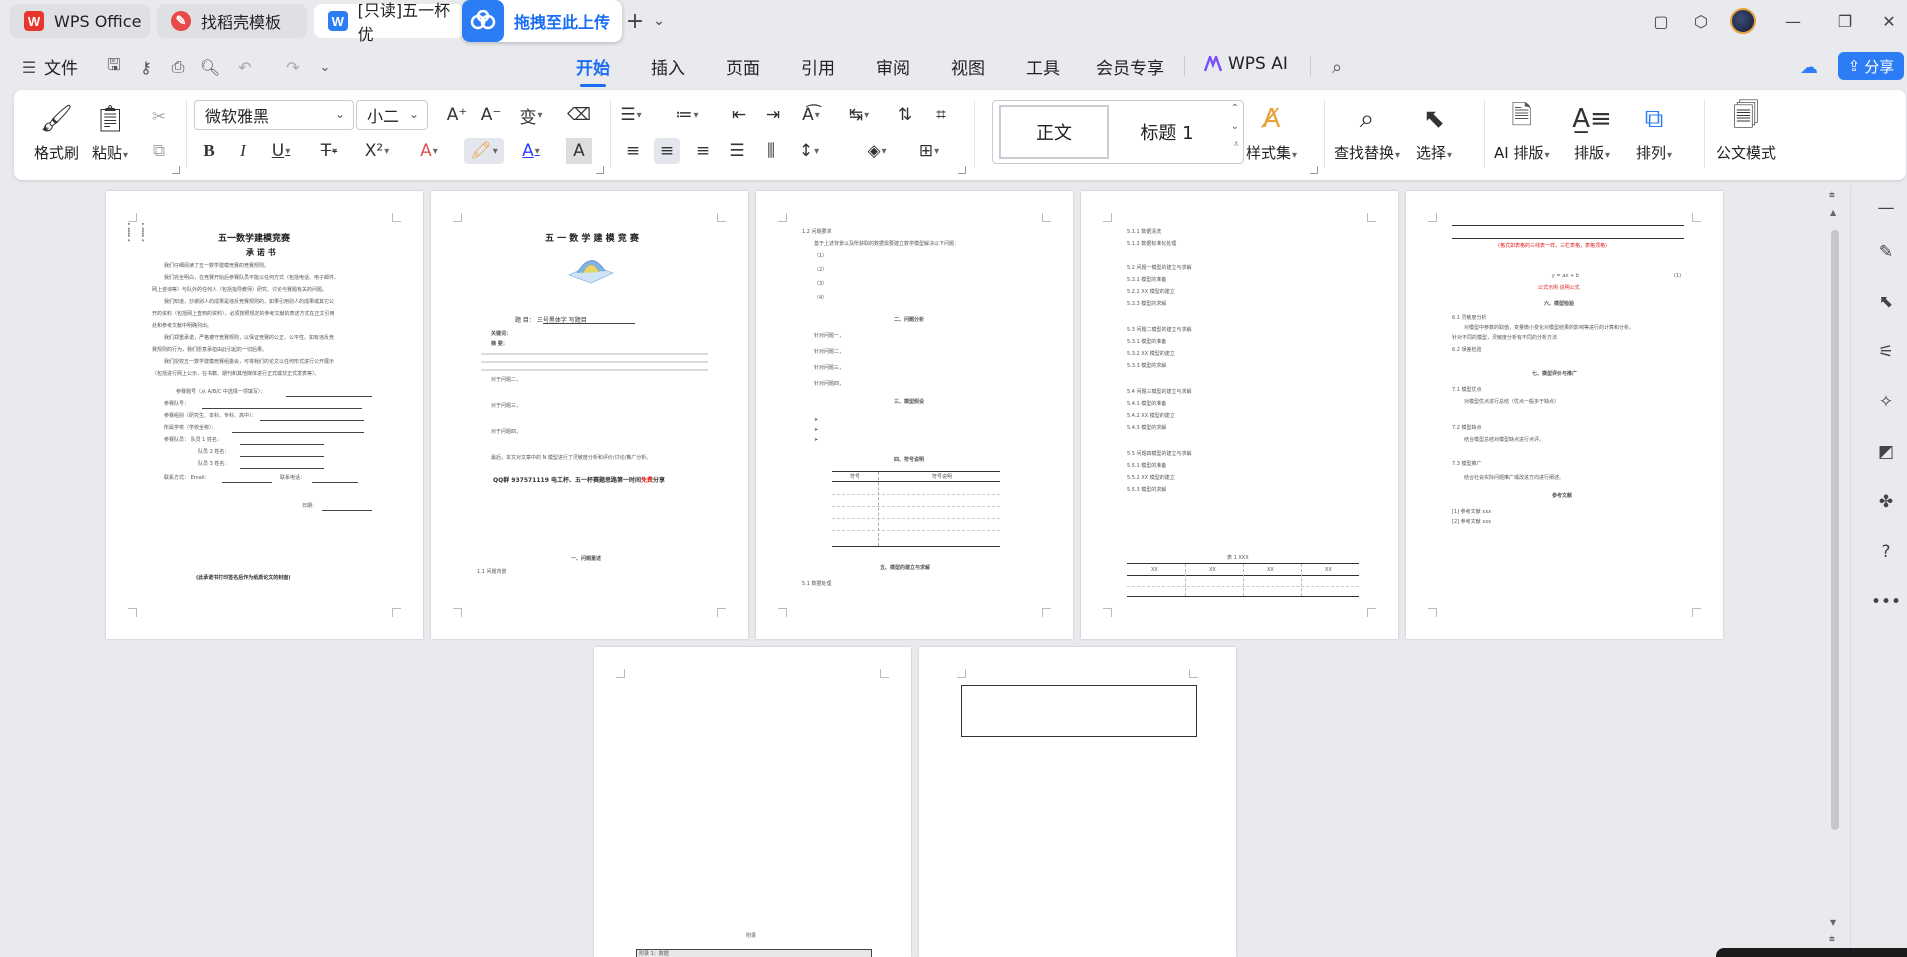 This screenshot has height=957, width=1907. I want to click on tab-document: W [只读]五一杯优, so click(389, 22).